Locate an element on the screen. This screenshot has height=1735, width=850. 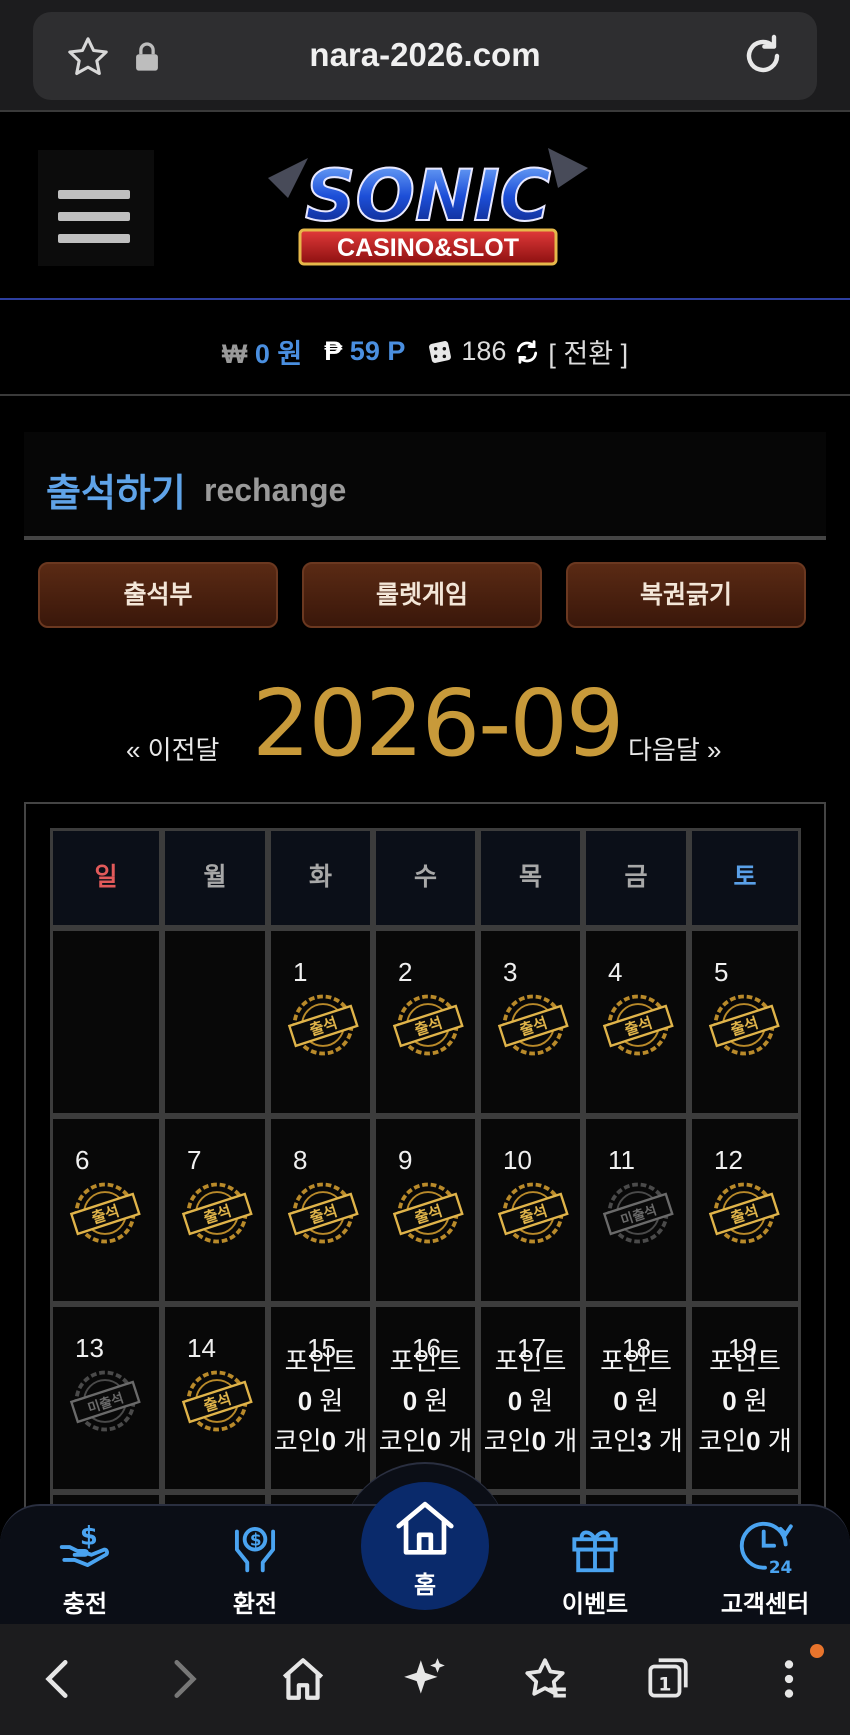
calendar-day-cell: 8 출석 is located at coordinates (320, 1210).